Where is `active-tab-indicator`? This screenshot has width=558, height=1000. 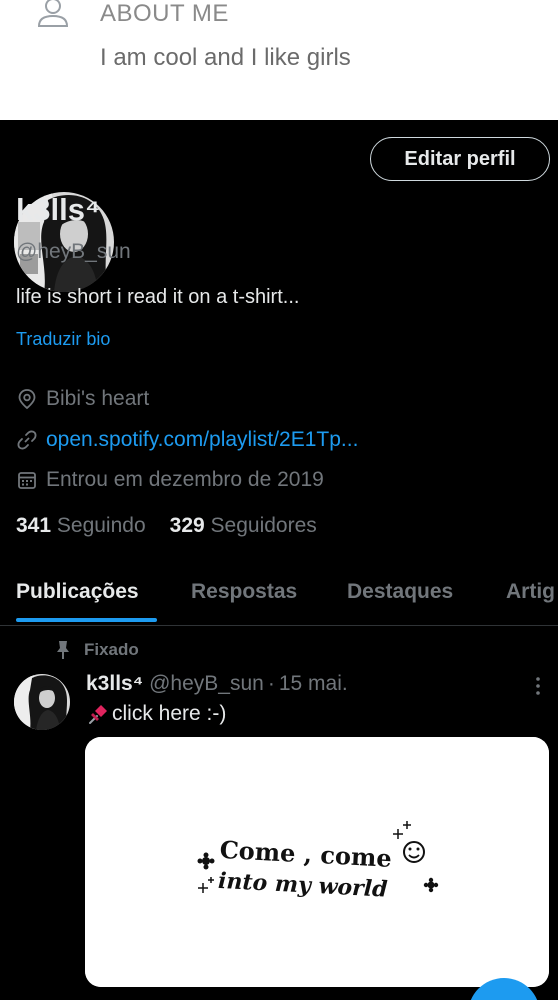
active-tab-indicator is located at coordinates (86, 620).